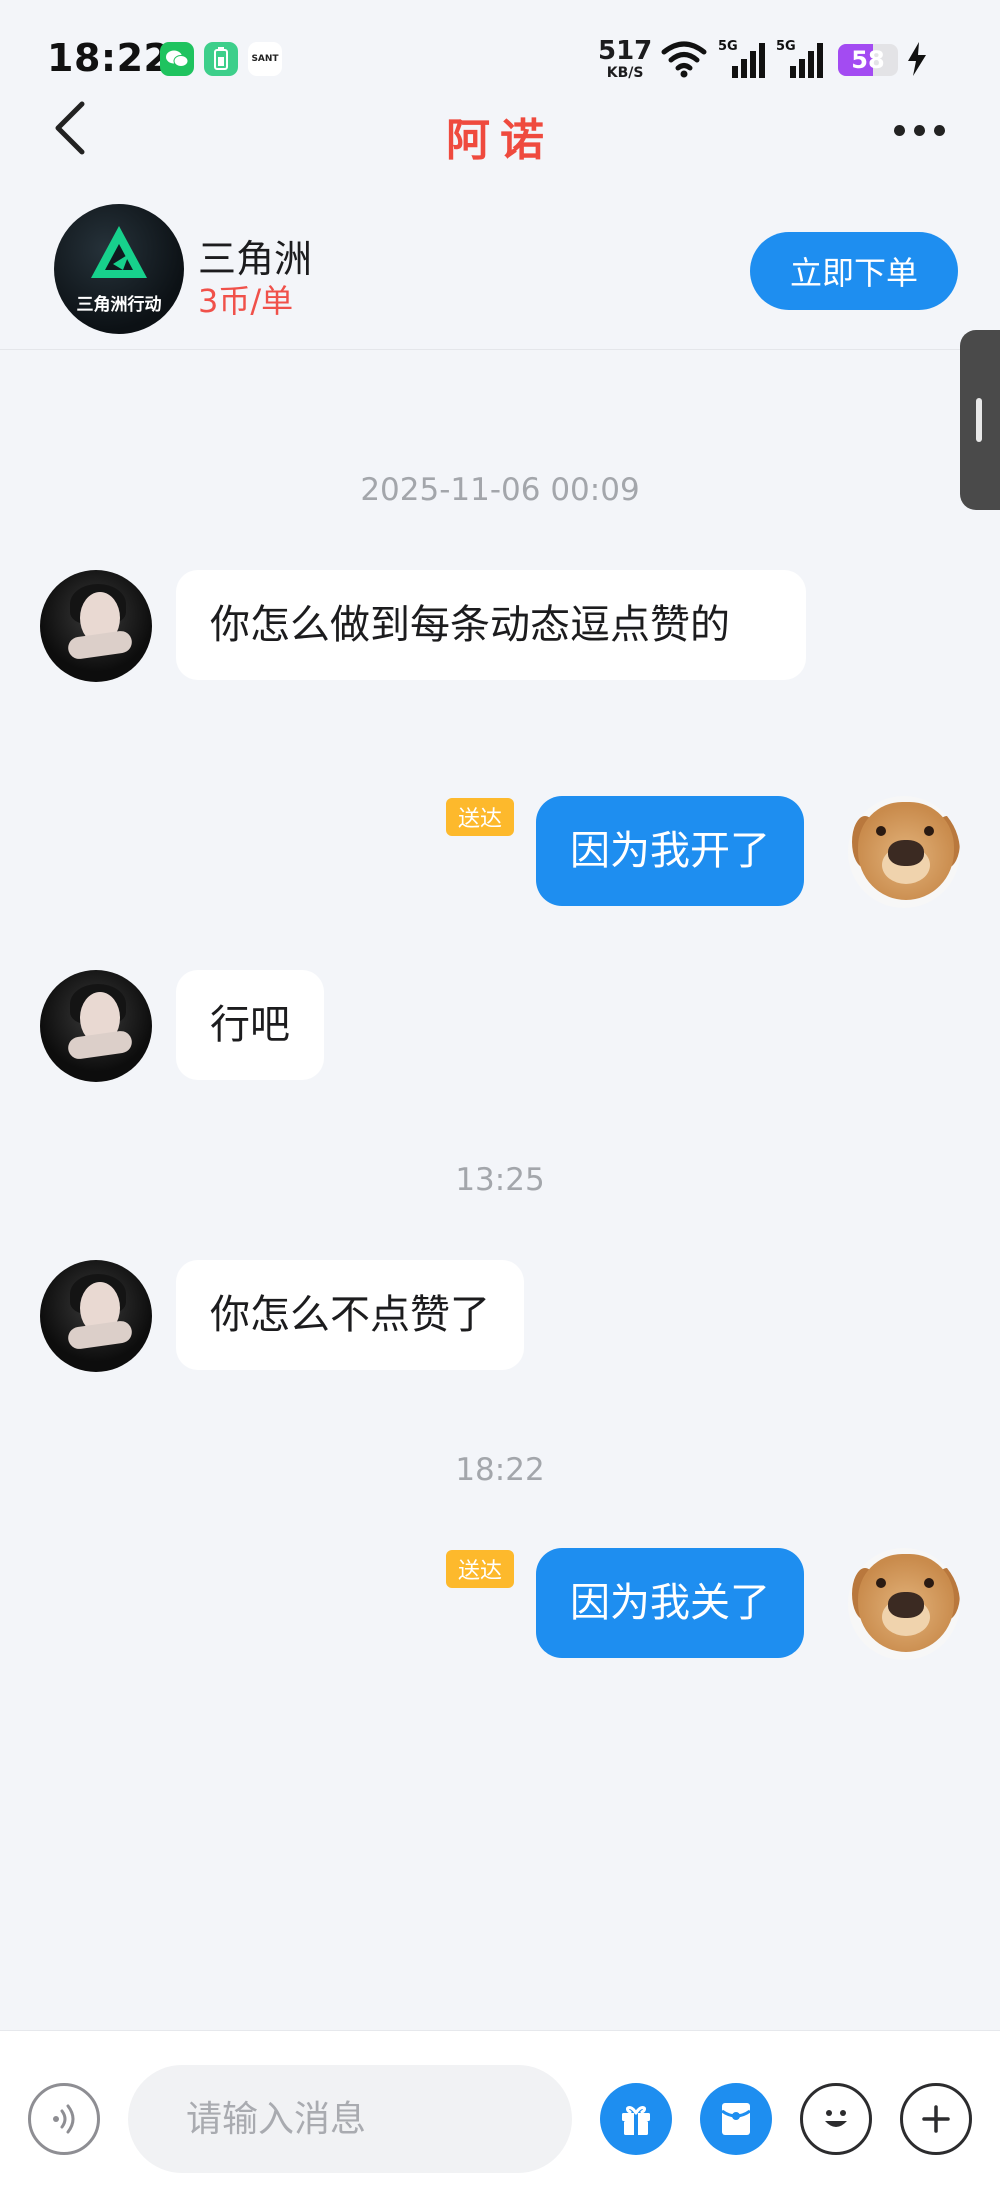 This screenshot has height=2200, width=1000. What do you see at coordinates (625, 51) in the screenshot?
I see `net-speed-value: 517` at bounding box center [625, 51].